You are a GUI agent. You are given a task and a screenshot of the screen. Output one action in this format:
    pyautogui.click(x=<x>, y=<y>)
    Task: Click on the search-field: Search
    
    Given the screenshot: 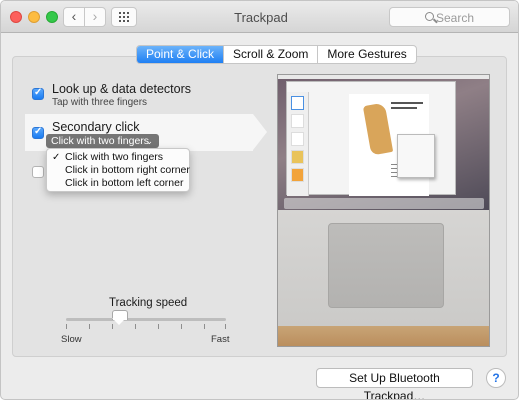 What is the action you would take?
    pyautogui.click(x=449, y=17)
    